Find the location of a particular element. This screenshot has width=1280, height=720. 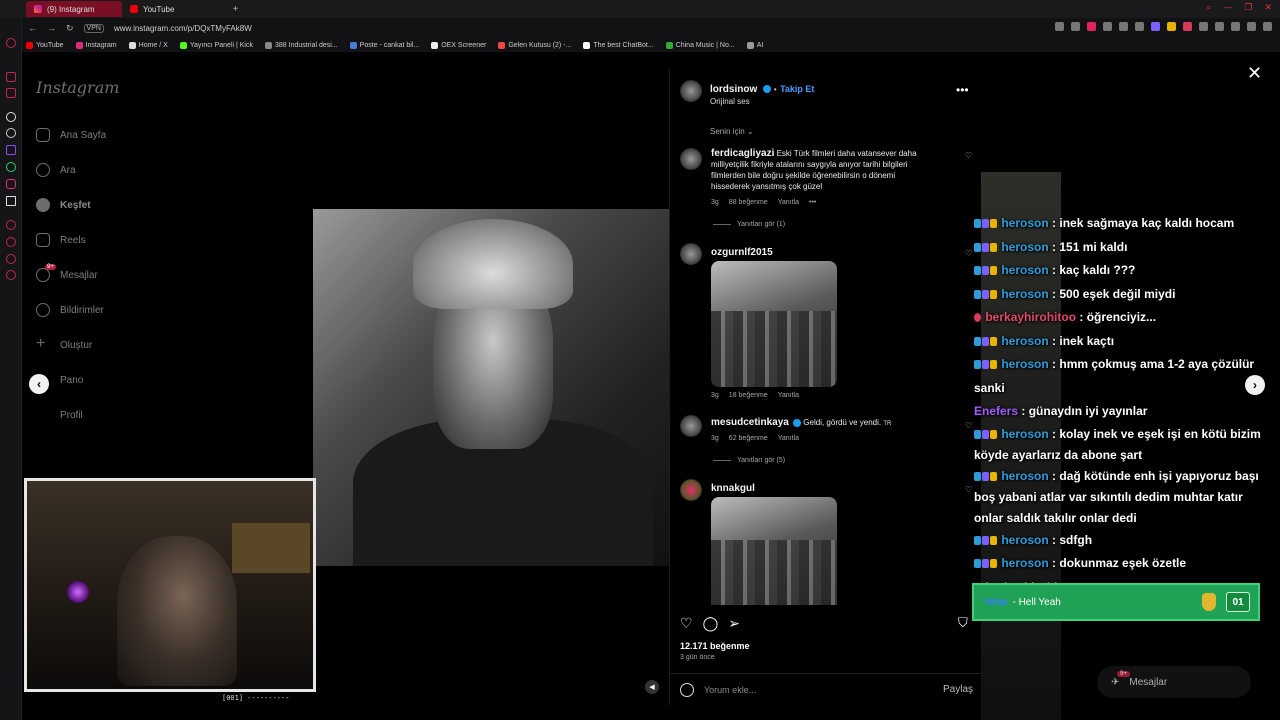

comment-icon: ◯ is located at coordinates (711, 623).